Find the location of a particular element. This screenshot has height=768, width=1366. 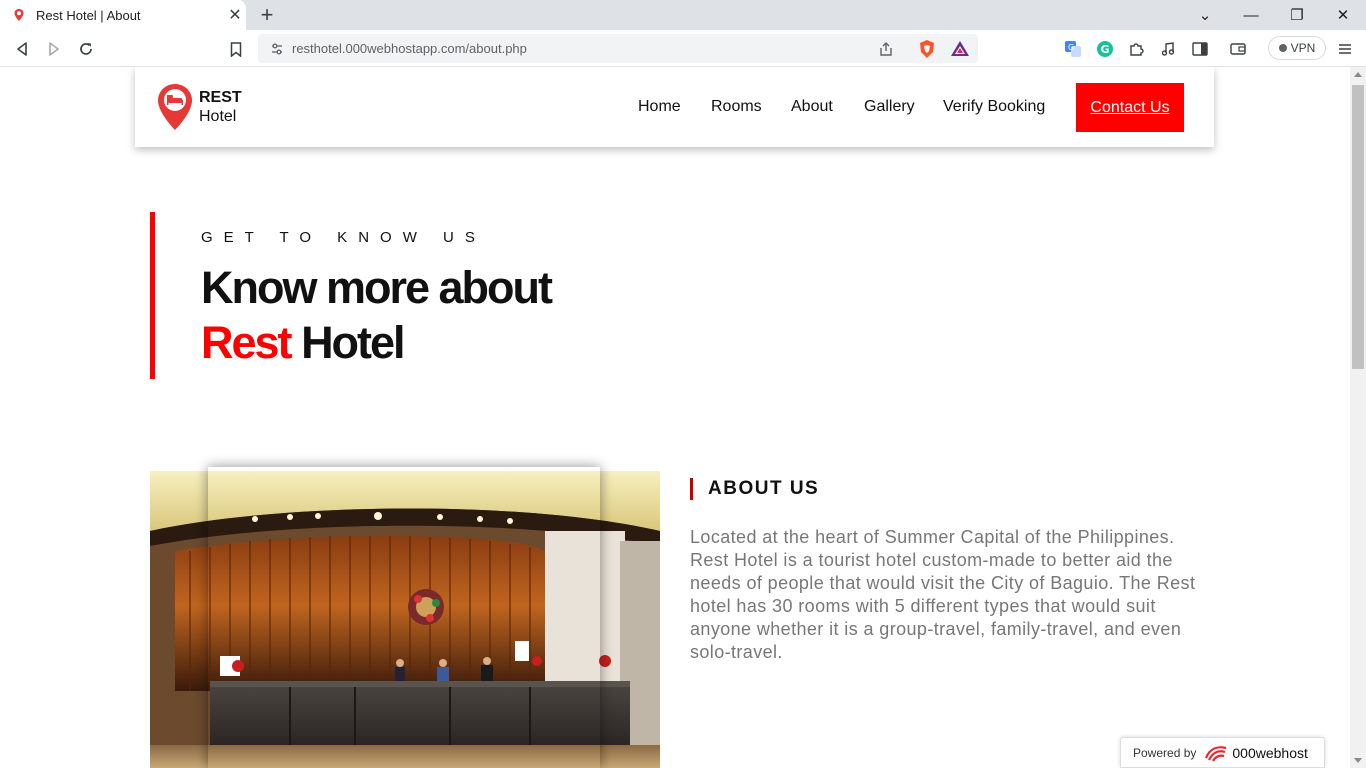

restore-icon: ❐ is located at coordinates (1297, 15).